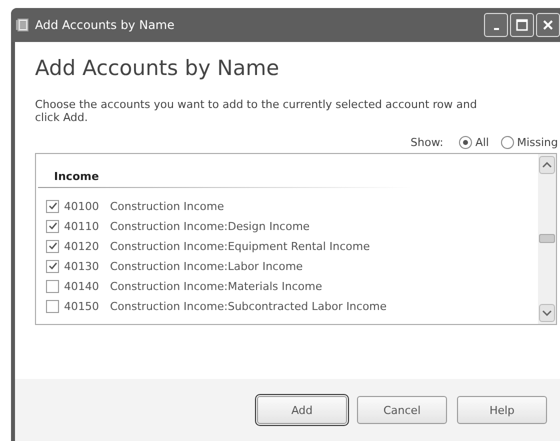 The height and width of the screenshot is (441, 560). I want to click on dialog-heading: Add Accounts by Name, so click(157, 68).